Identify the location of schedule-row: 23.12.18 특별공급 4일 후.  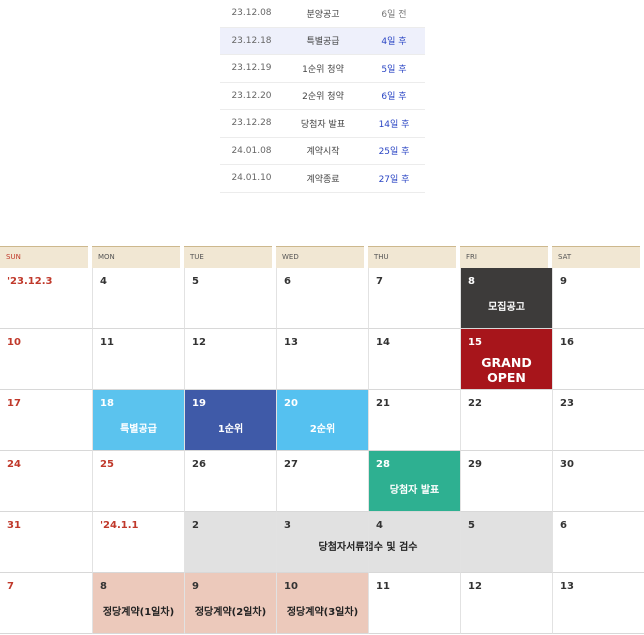
(322, 41).